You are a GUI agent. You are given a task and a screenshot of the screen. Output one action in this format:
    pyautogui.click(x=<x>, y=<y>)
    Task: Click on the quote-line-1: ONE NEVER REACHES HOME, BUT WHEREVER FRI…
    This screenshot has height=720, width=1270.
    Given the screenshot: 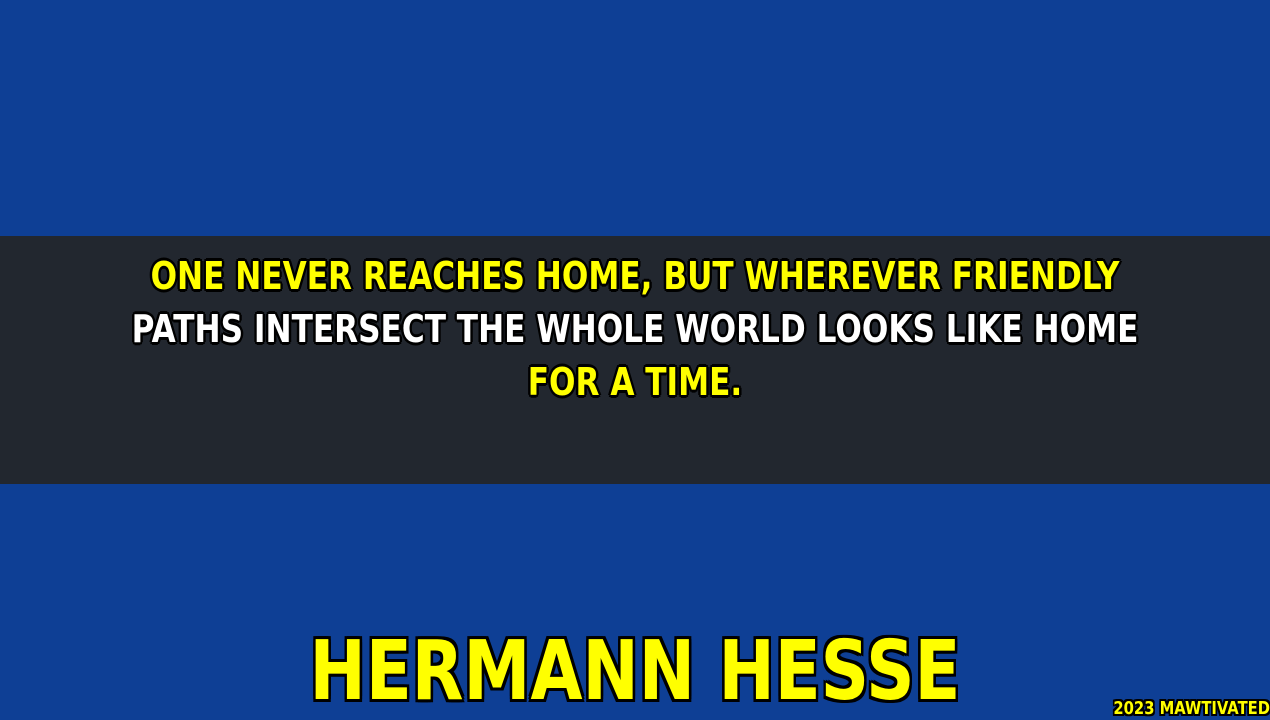 What is the action you would take?
    pyautogui.click(x=635, y=276)
    